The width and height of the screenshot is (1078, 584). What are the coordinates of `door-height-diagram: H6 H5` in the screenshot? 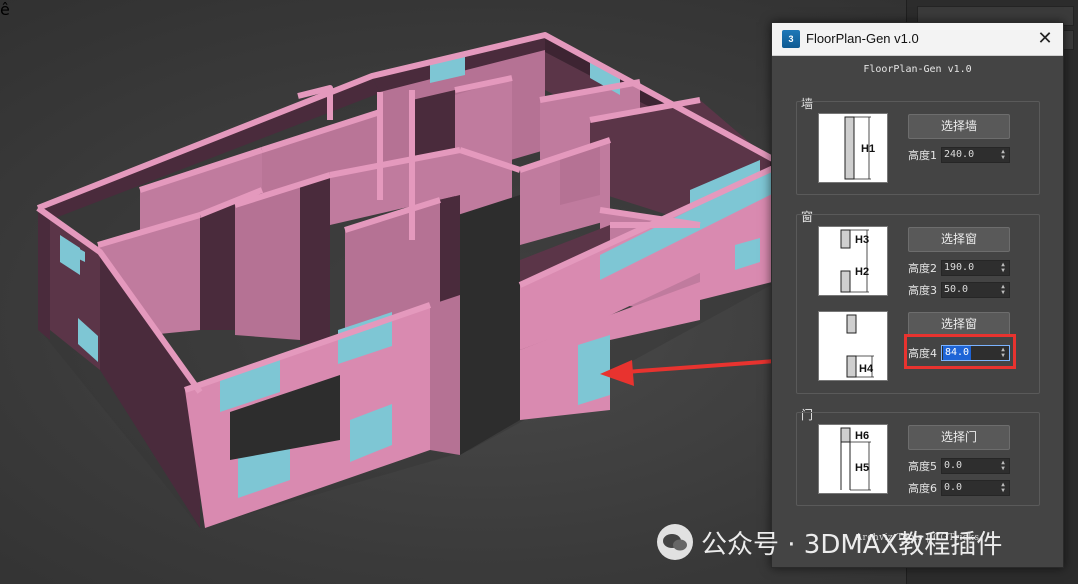 It's located at (853, 459).